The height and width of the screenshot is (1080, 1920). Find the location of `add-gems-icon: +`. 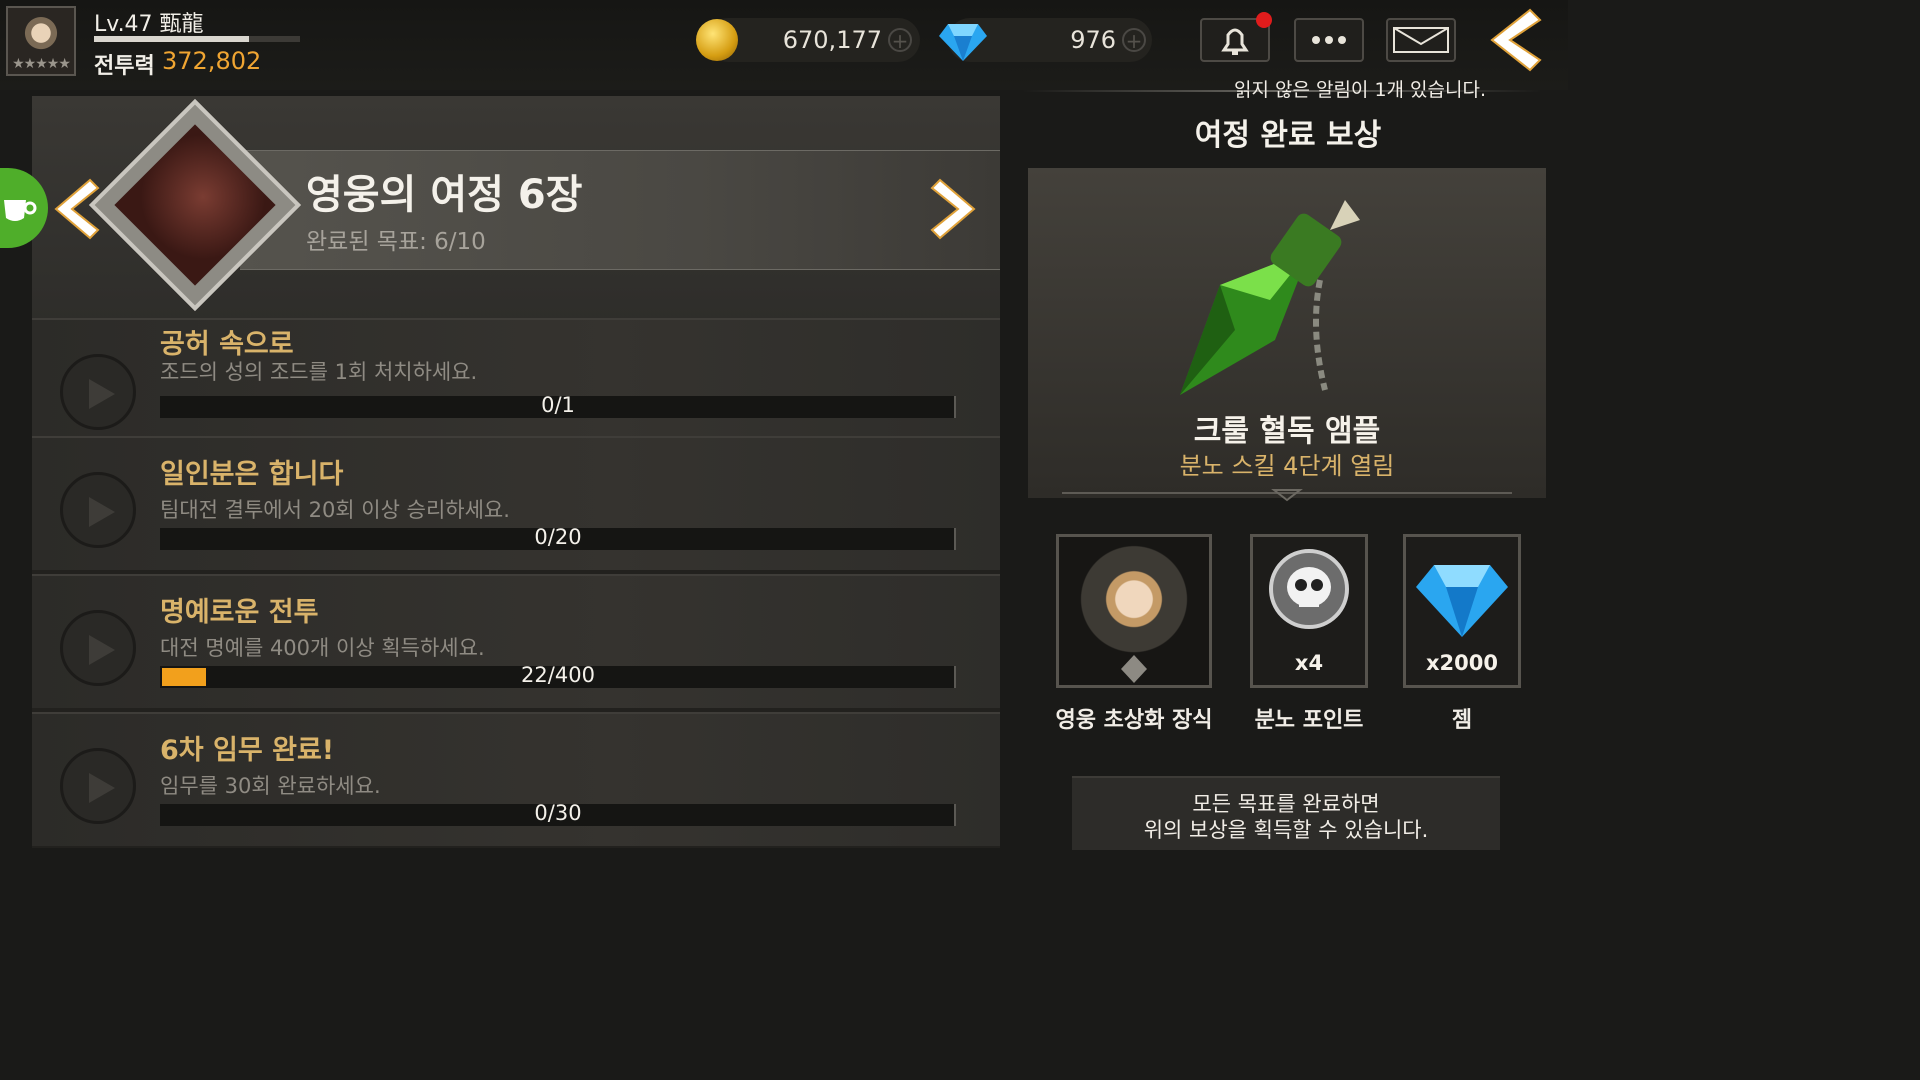

add-gems-icon: + is located at coordinates (1134, 40).